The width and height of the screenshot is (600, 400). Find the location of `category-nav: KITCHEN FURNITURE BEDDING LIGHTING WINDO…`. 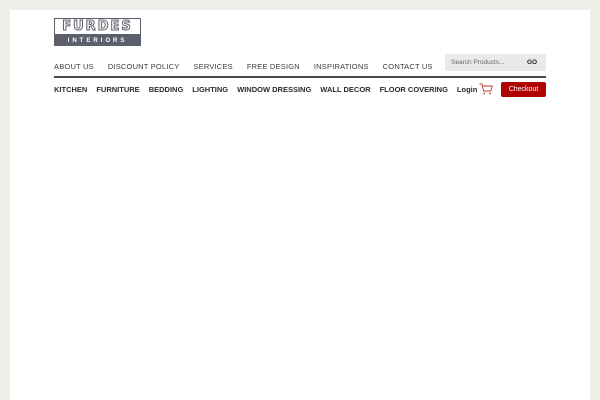

category-nav: KITCHEN FURNITURE BEDDING LIGHTING WINDO… is located at coordinates (270, 89).